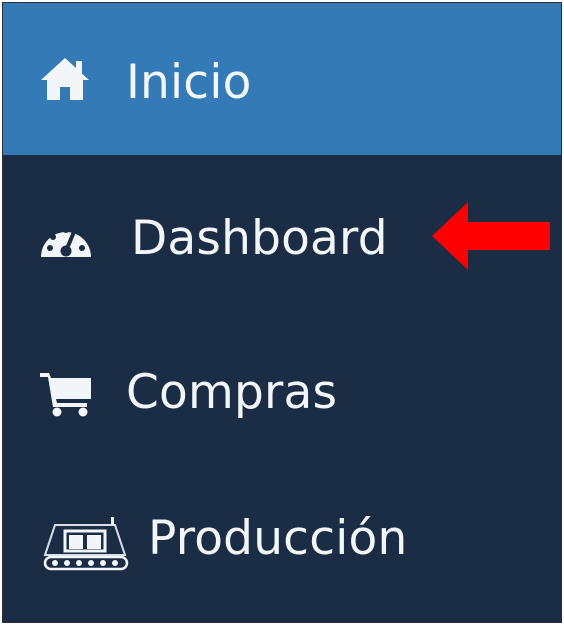  What do you see at coordinates (86, 546) in the screenshot?
I see `production-conveyor-icon` at bounding box center [86, 546].